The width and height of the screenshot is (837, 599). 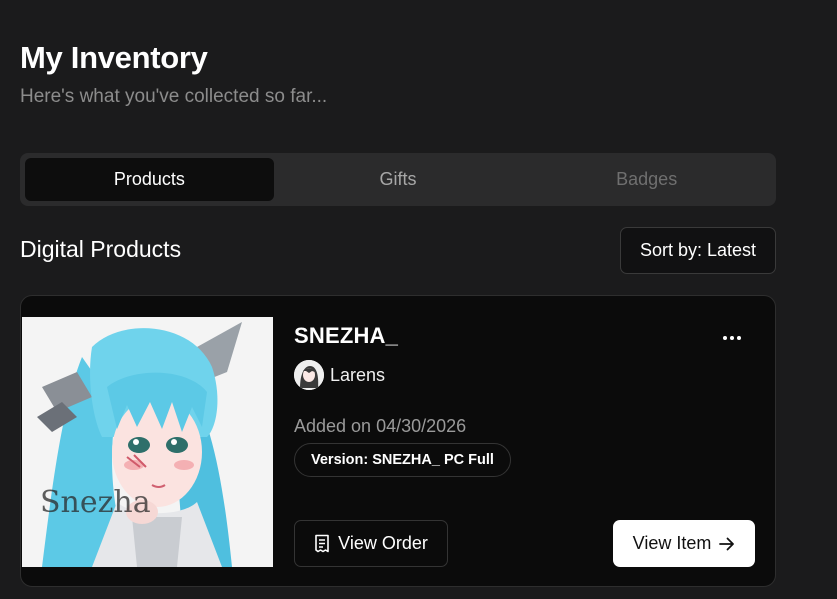 I want to click on view-order-label: View Order, so click(x=383, y=543).